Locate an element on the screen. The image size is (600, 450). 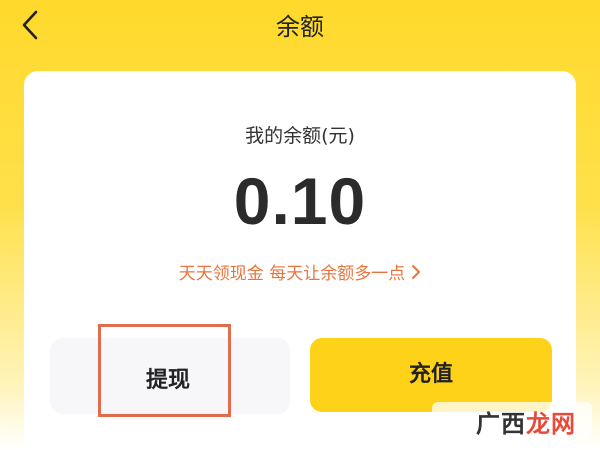
balance-label: 我的余额(元) is located at coordinates (300, 136).